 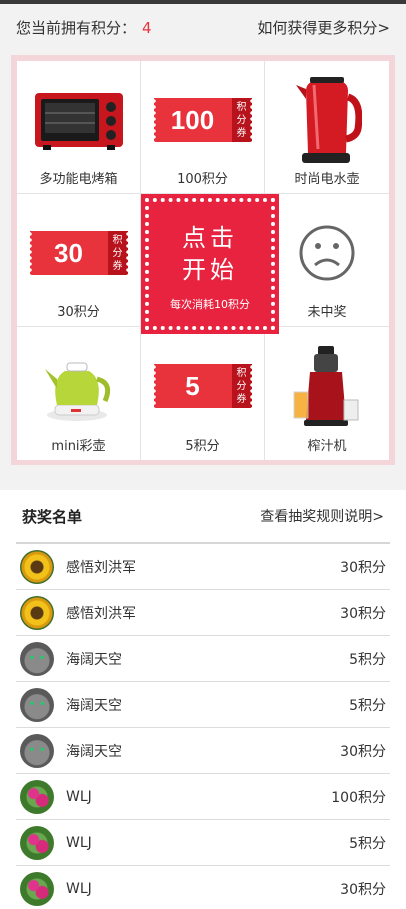 What do you see at coordinates (147, 27) in the screenshot?
I see `points-value: 4` at bounding box center [147, 27].